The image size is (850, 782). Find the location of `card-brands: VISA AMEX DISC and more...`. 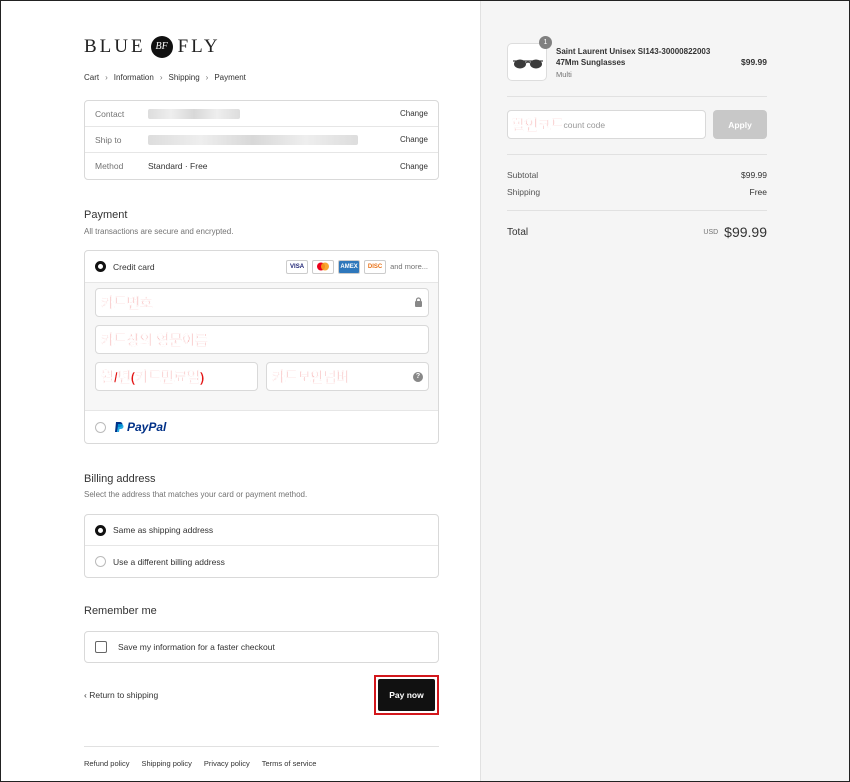

card-brands: VISA AMEX DISC and more... is located at coordinates (357, 266).